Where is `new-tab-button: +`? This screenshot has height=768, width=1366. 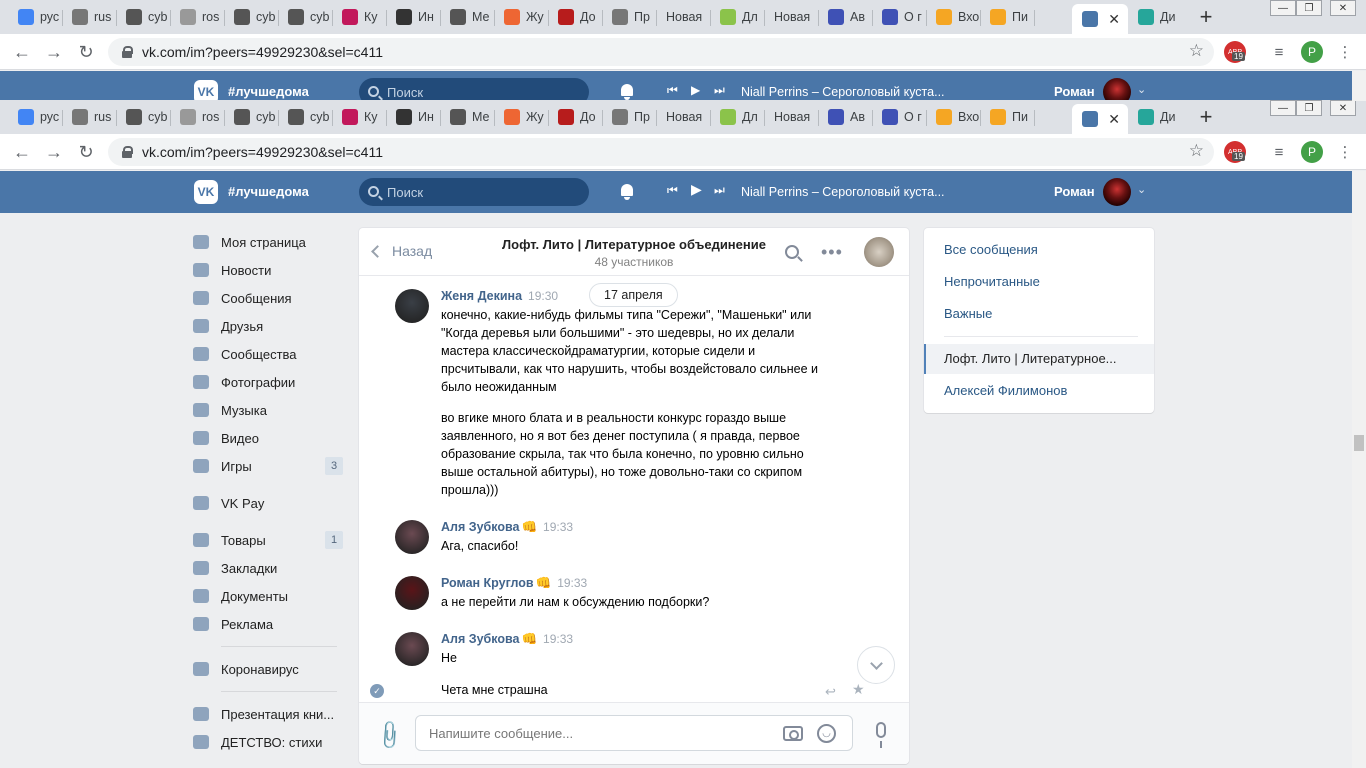
new-tab-button: + is located at coordinates (1206, 17).